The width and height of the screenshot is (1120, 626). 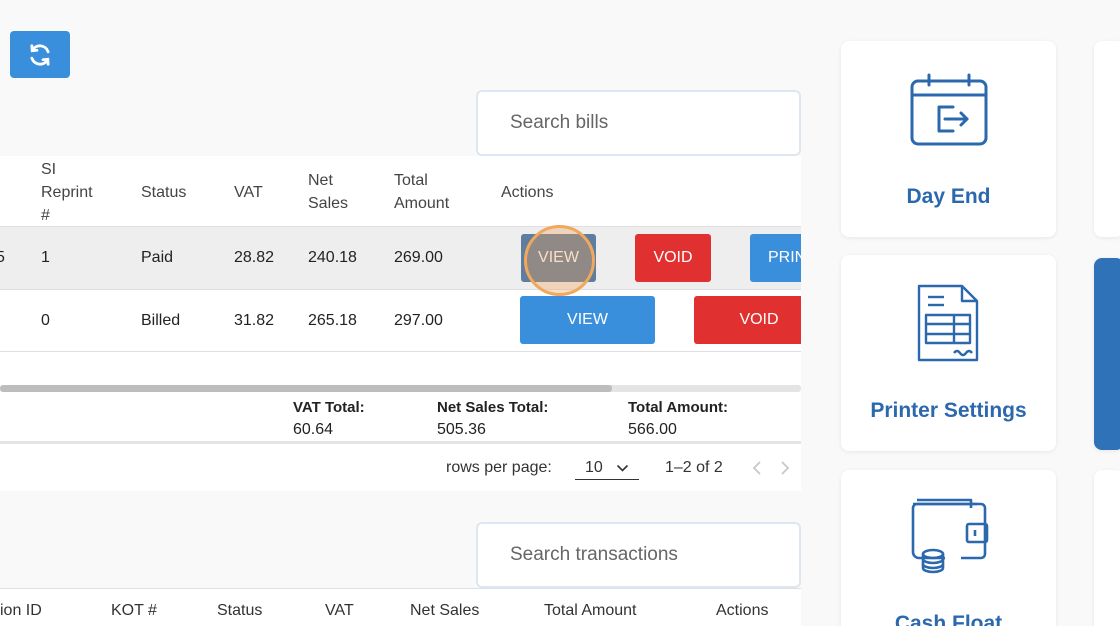 What do you see at coordinates (499, 467) in the screenshot?
I see `rows-per-page-label: rows per page:` at bounding box center [499, 467].